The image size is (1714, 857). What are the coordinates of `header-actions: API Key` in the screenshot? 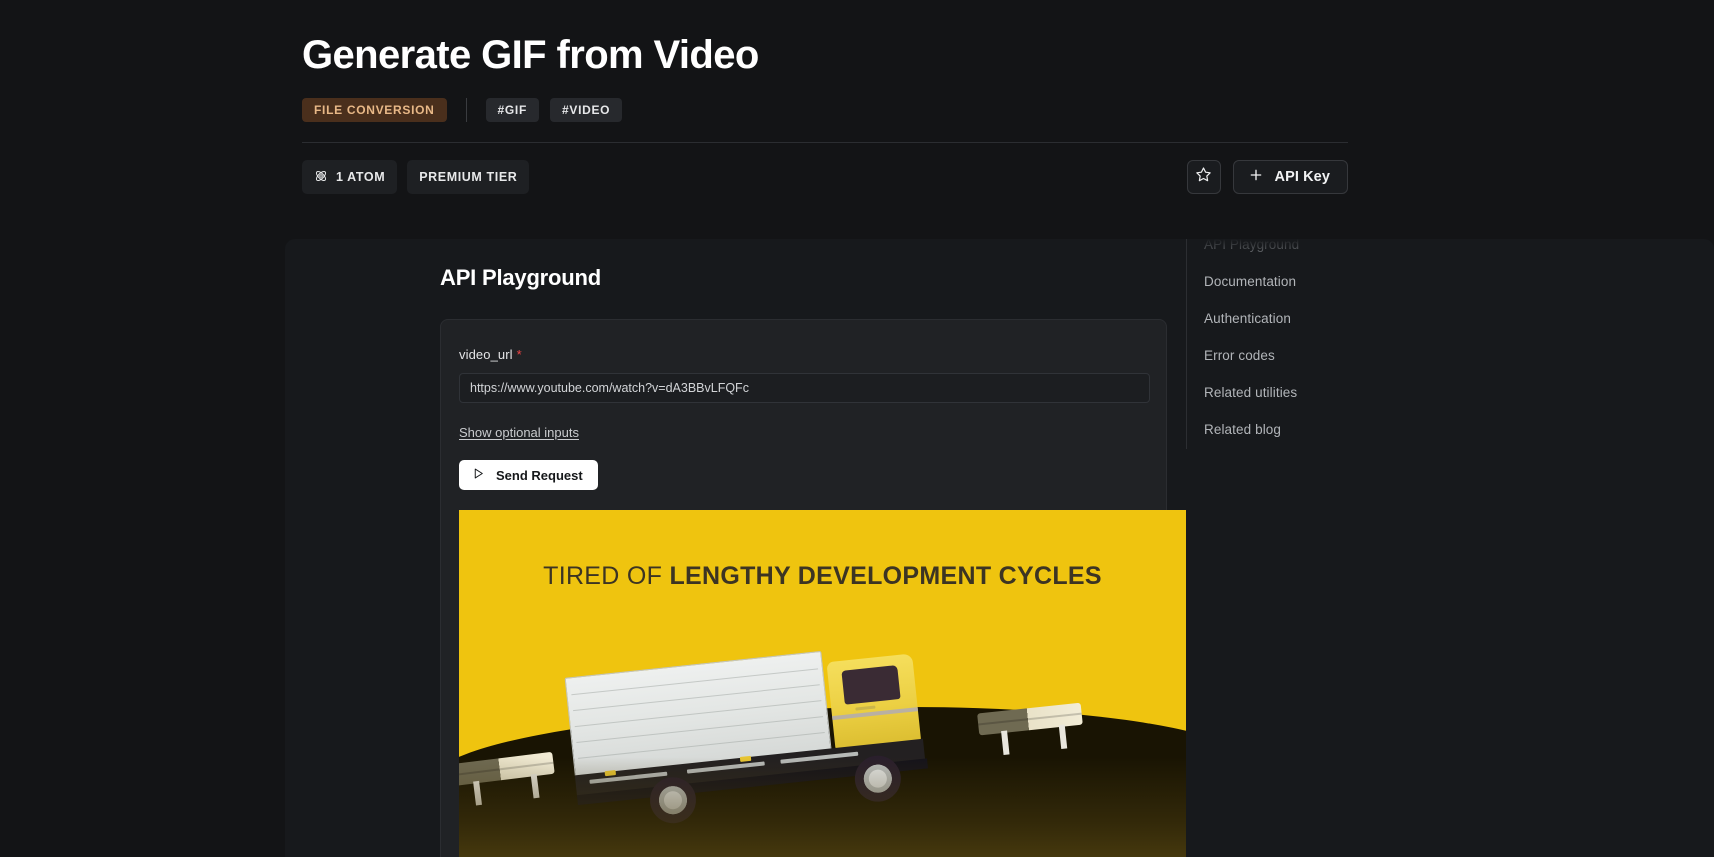 It's located at (1267, 176).